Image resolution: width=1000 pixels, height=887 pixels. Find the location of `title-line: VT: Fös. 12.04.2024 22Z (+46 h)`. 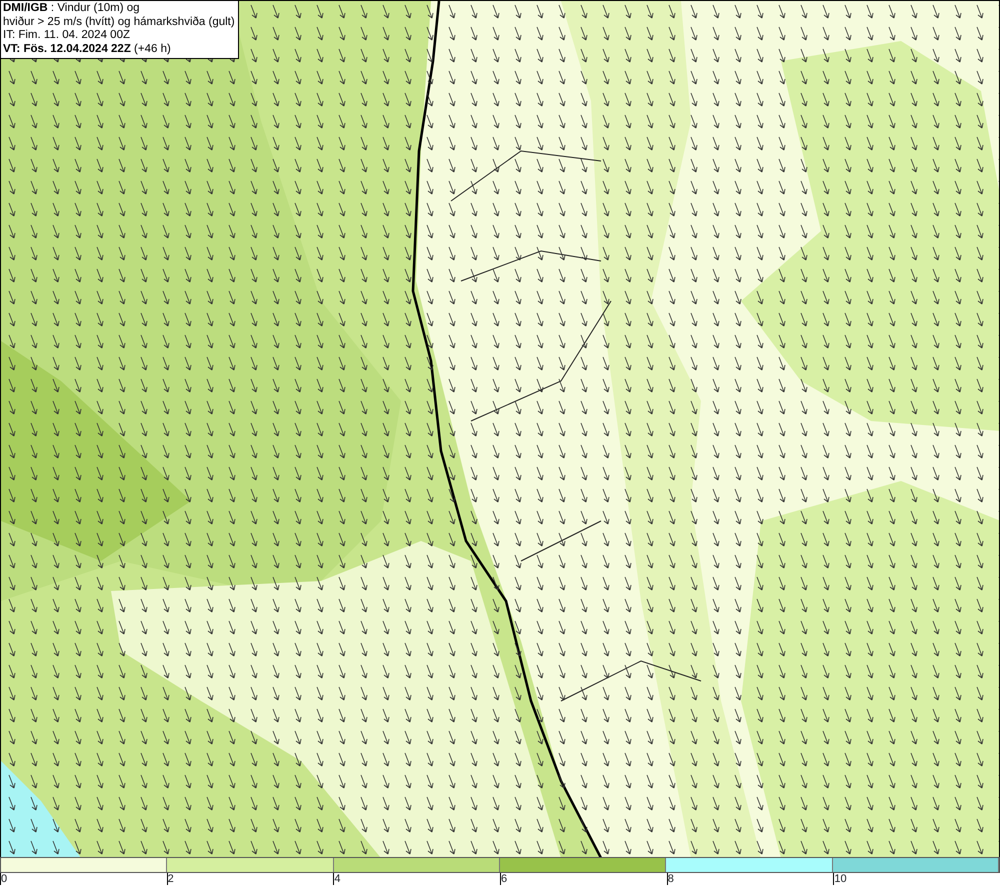

title-line: VT: Fös. 12.04.2024 22Z (+46 h) is located at coordinates (87, 49).